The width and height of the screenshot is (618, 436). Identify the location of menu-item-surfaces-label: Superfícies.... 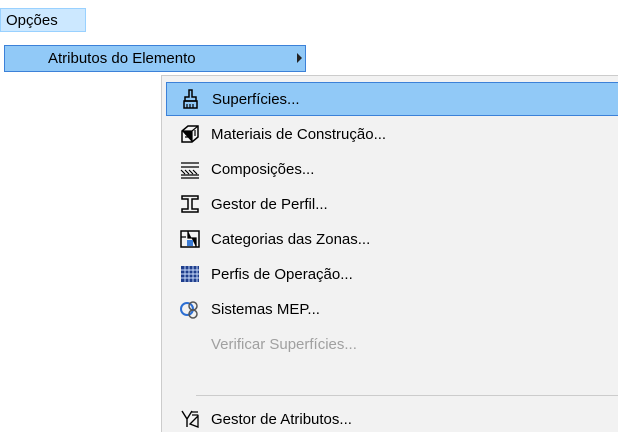
(256, 99).